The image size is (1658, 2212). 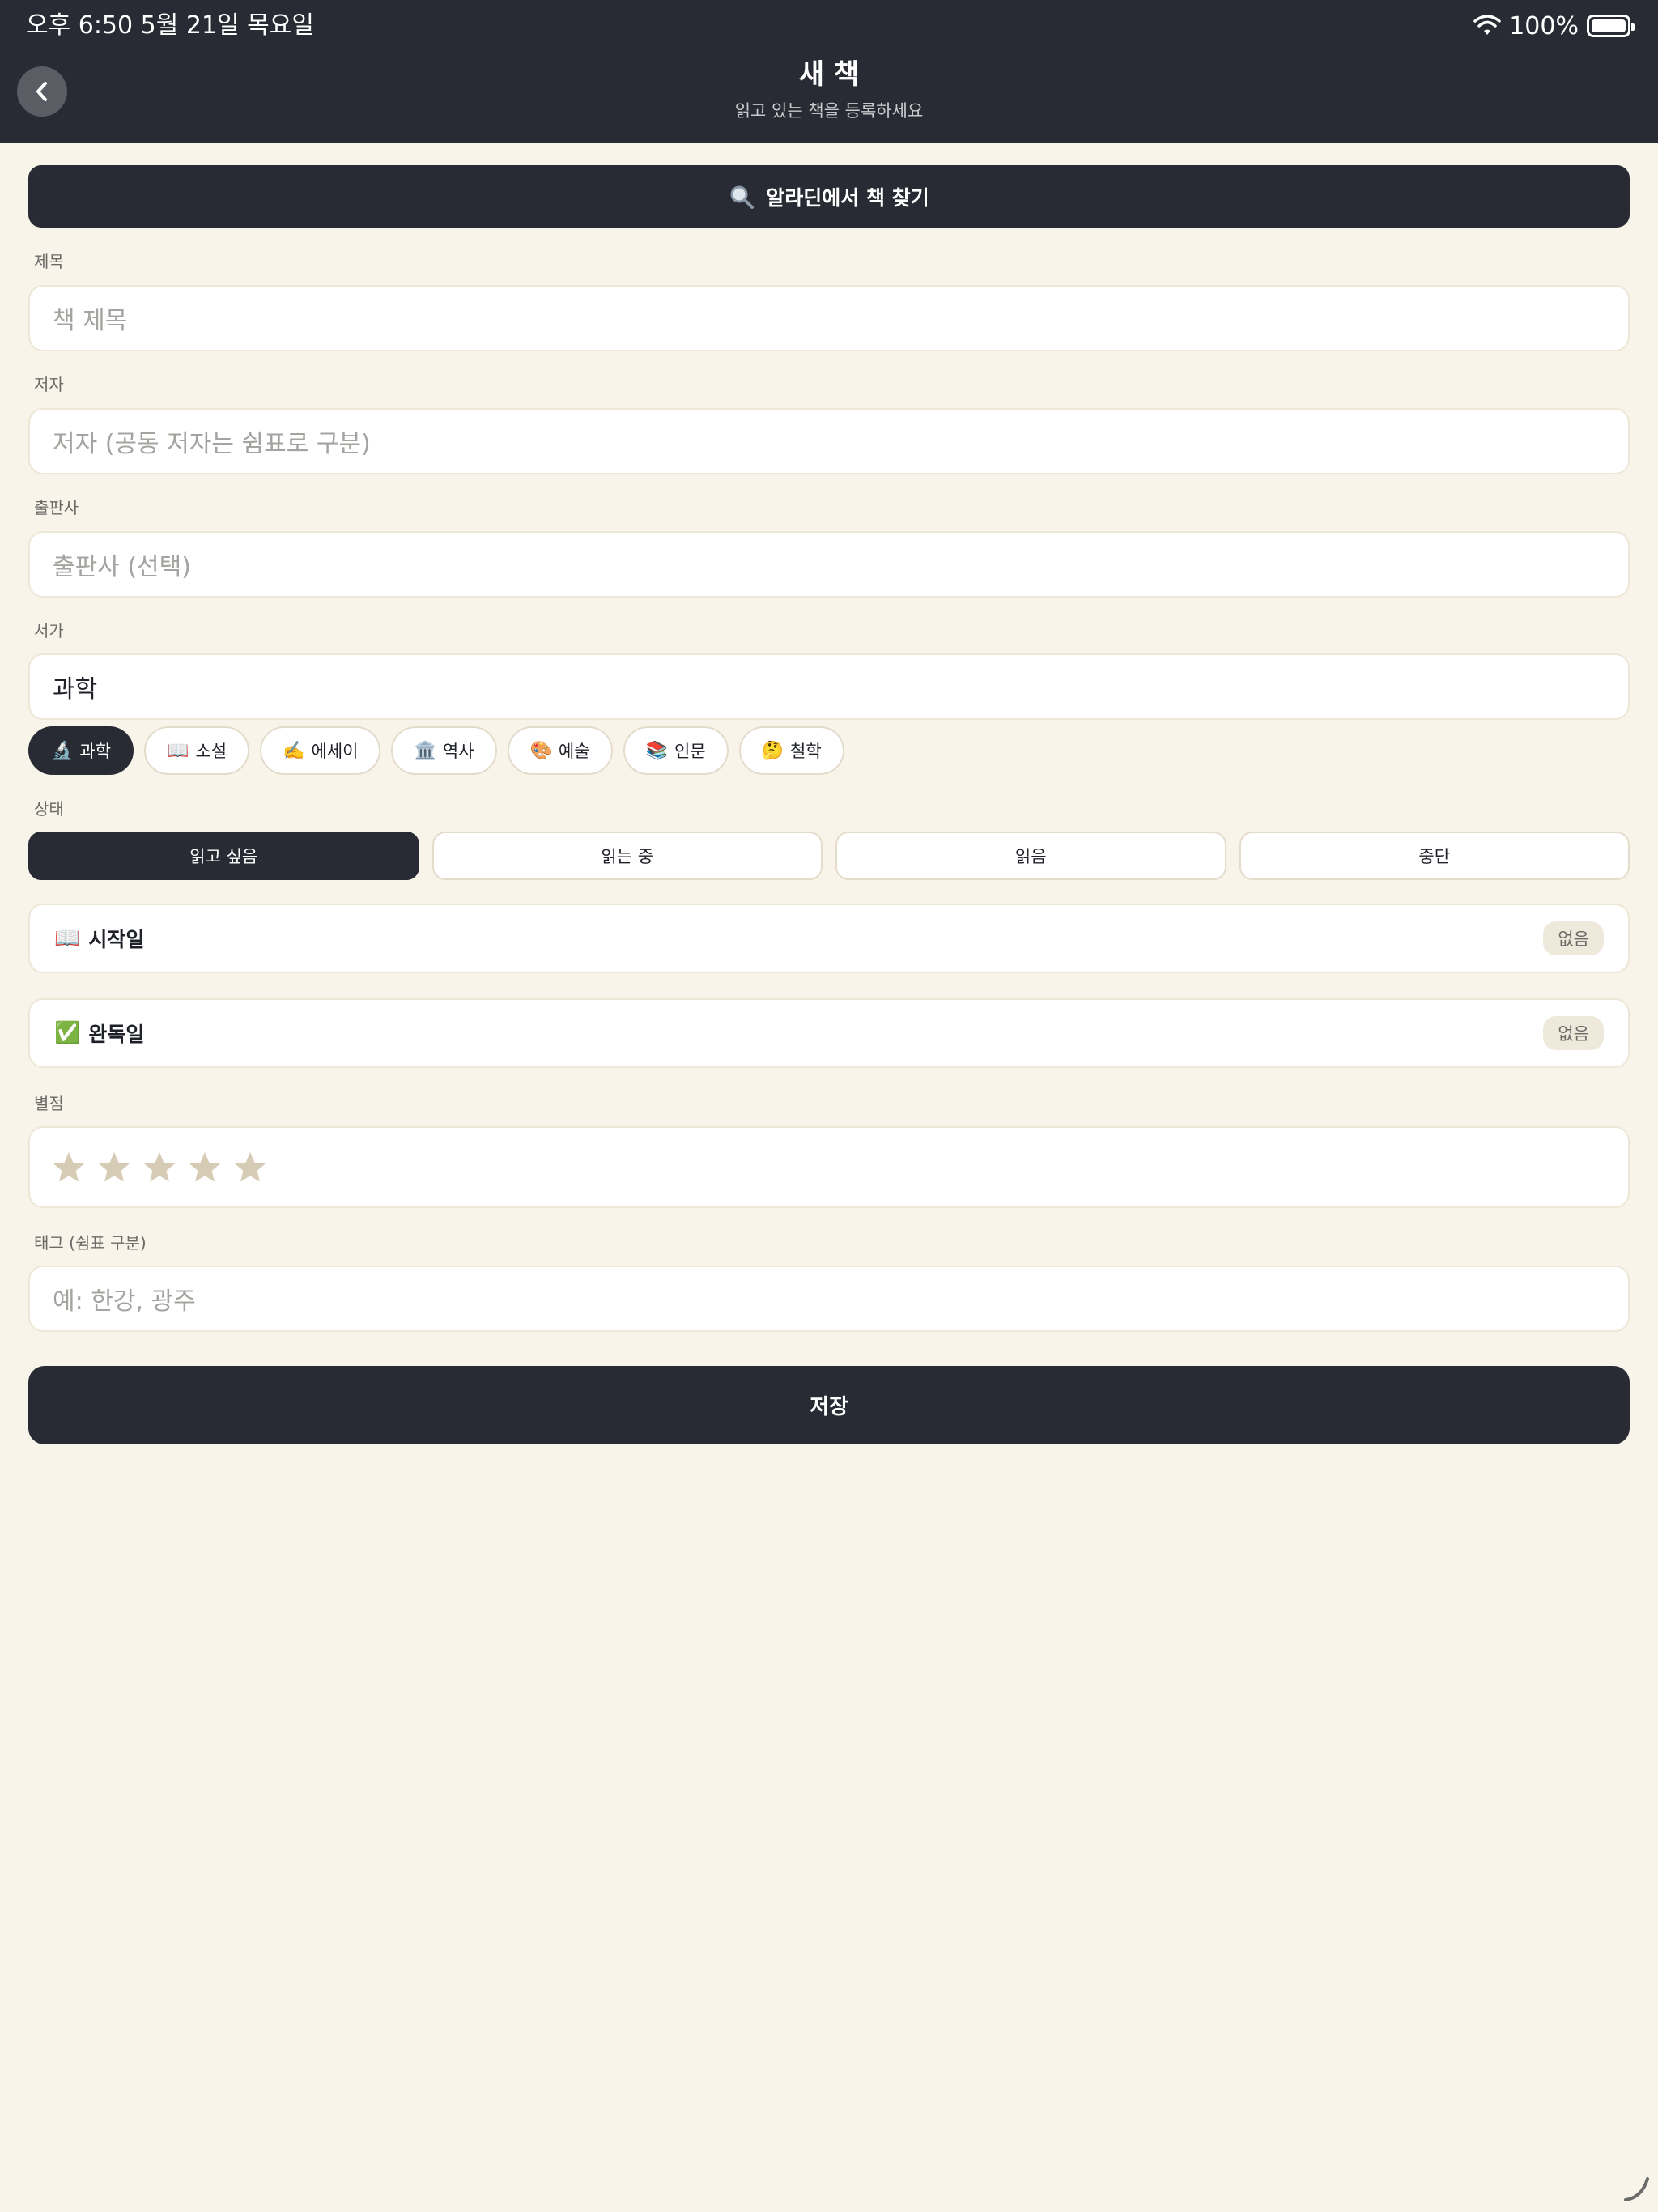 I want to click on shelf-chip-label: 소설, so click(x=211, y=752).